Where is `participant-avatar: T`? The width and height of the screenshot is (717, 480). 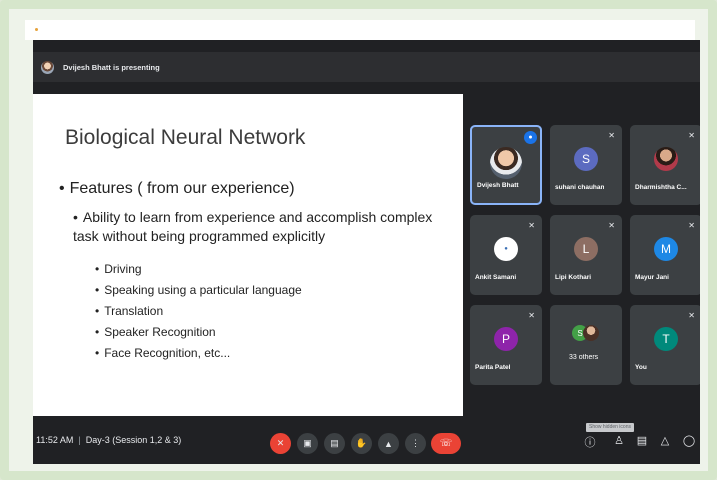
participant-avatar: T is located at coordinates (666, 339).